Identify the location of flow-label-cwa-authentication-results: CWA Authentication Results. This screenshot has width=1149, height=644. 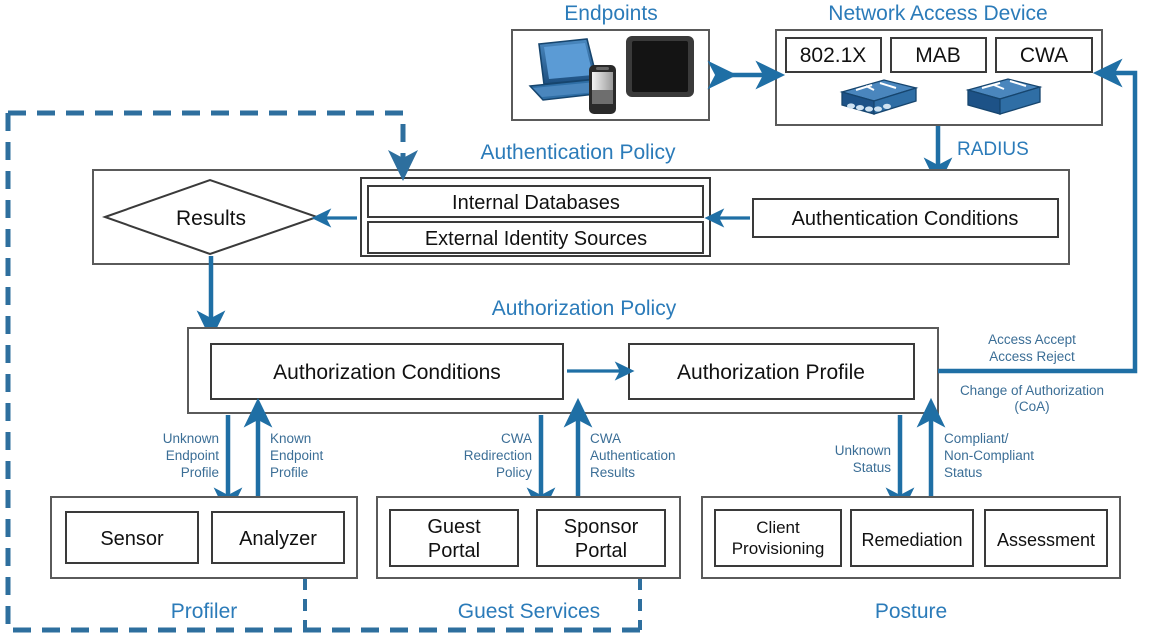
(633, 455).